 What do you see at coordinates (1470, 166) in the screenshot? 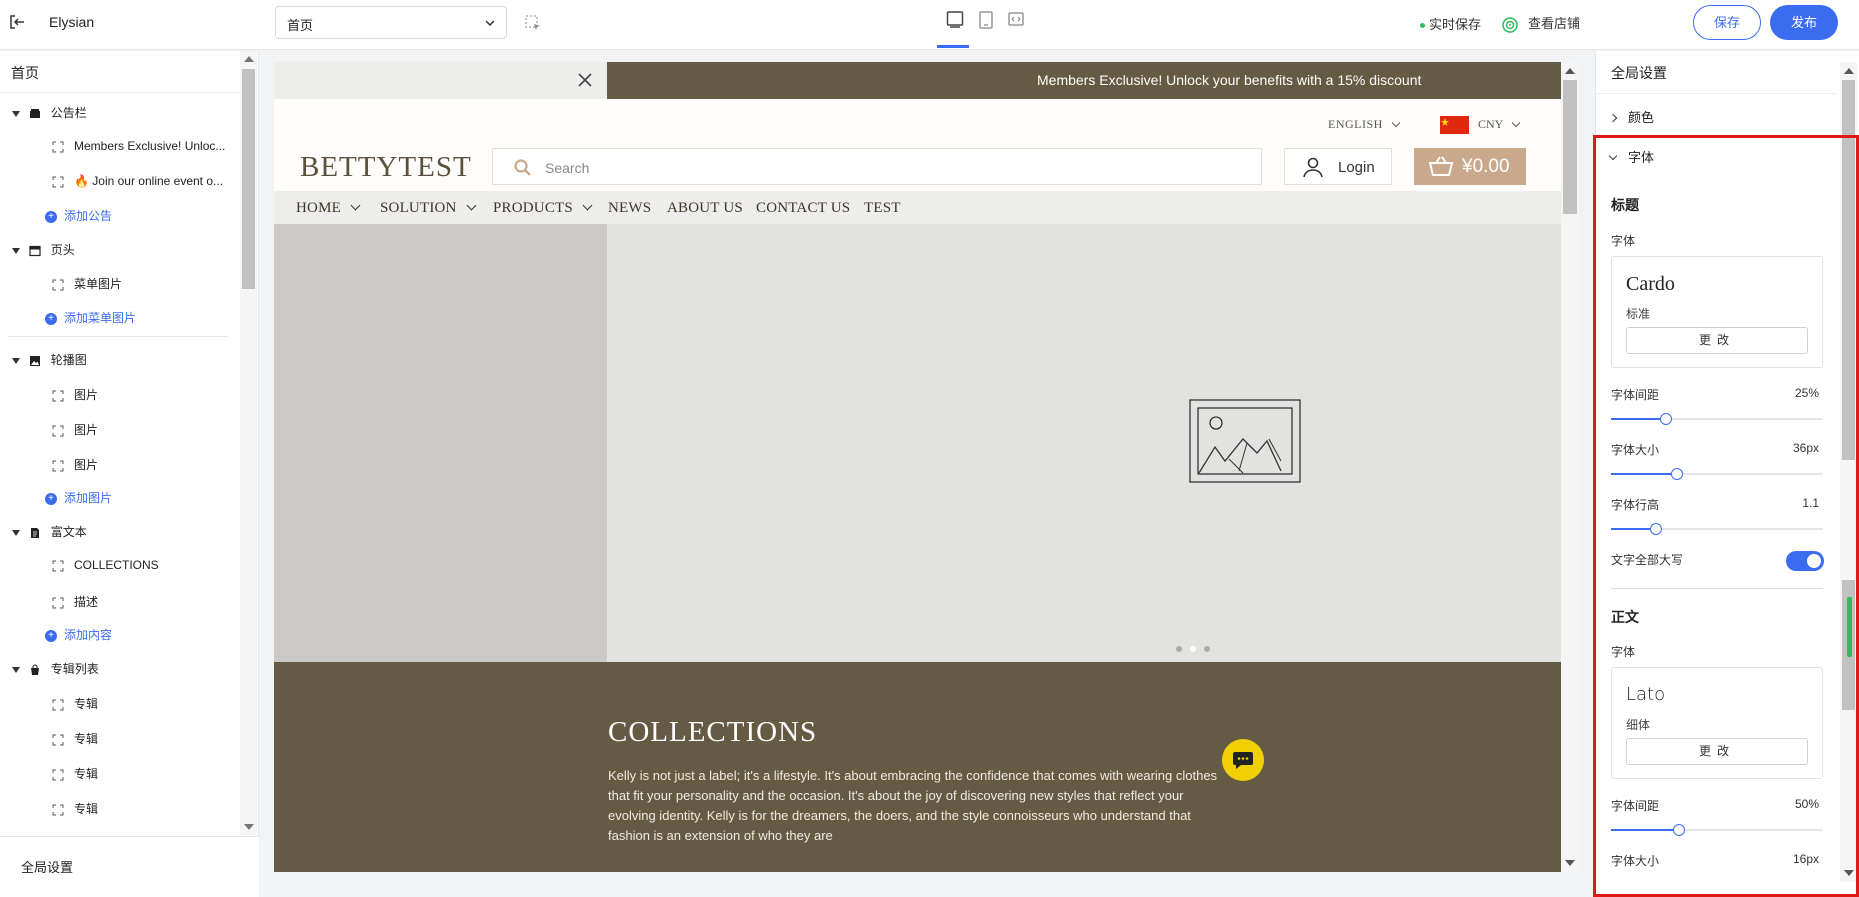
I see `cart-button: ¥0.00` at bounding box center [1470, 166].